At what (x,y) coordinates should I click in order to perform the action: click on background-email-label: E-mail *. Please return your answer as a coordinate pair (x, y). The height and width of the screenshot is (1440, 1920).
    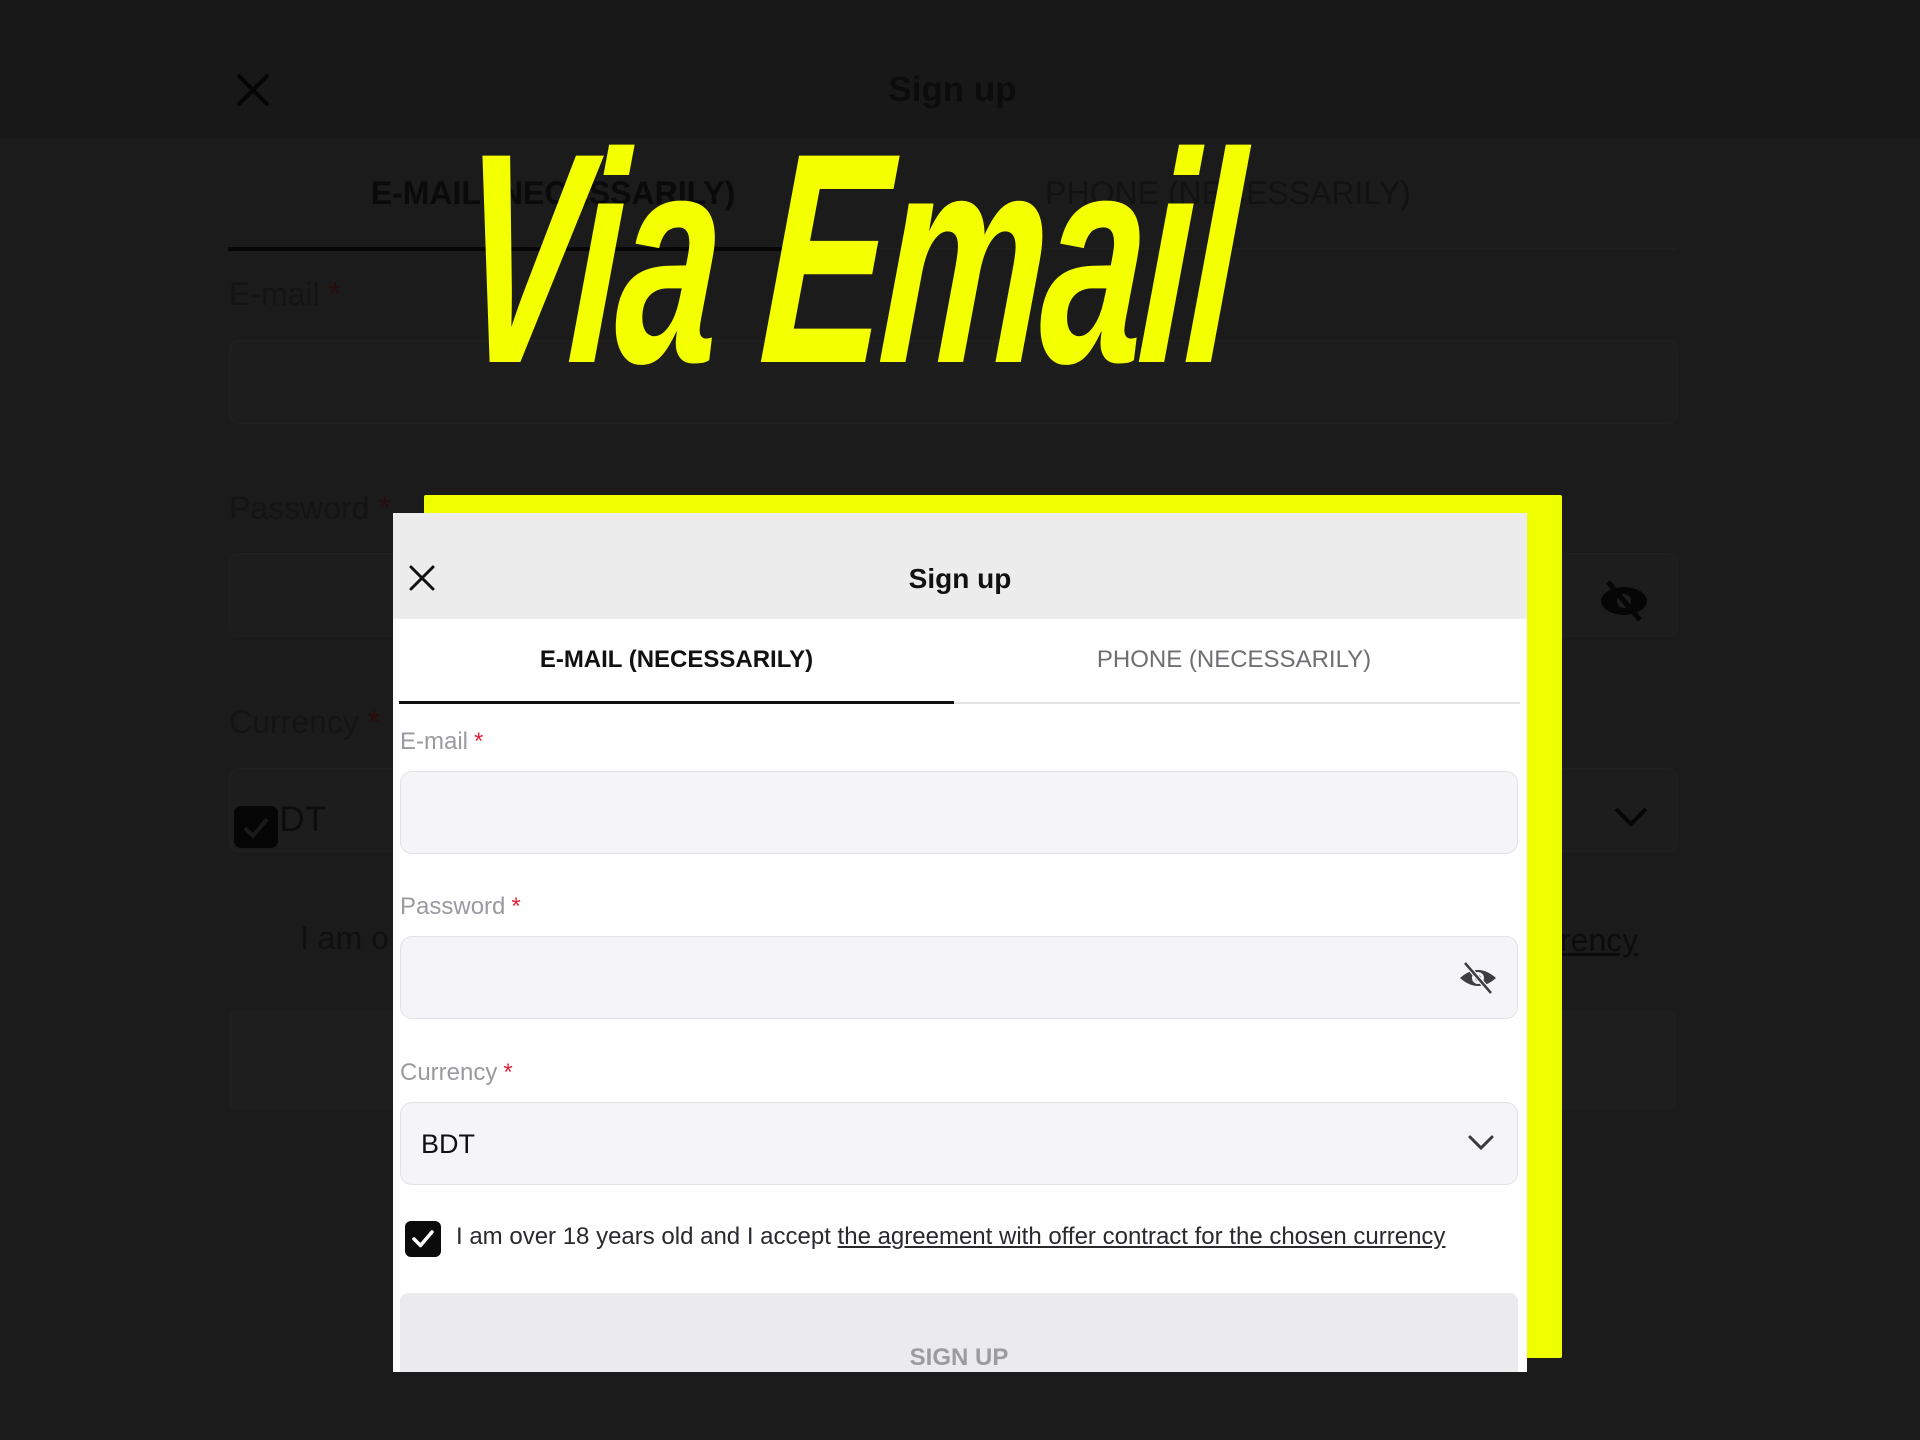
    Looking at the image, I should click on (285, 294).